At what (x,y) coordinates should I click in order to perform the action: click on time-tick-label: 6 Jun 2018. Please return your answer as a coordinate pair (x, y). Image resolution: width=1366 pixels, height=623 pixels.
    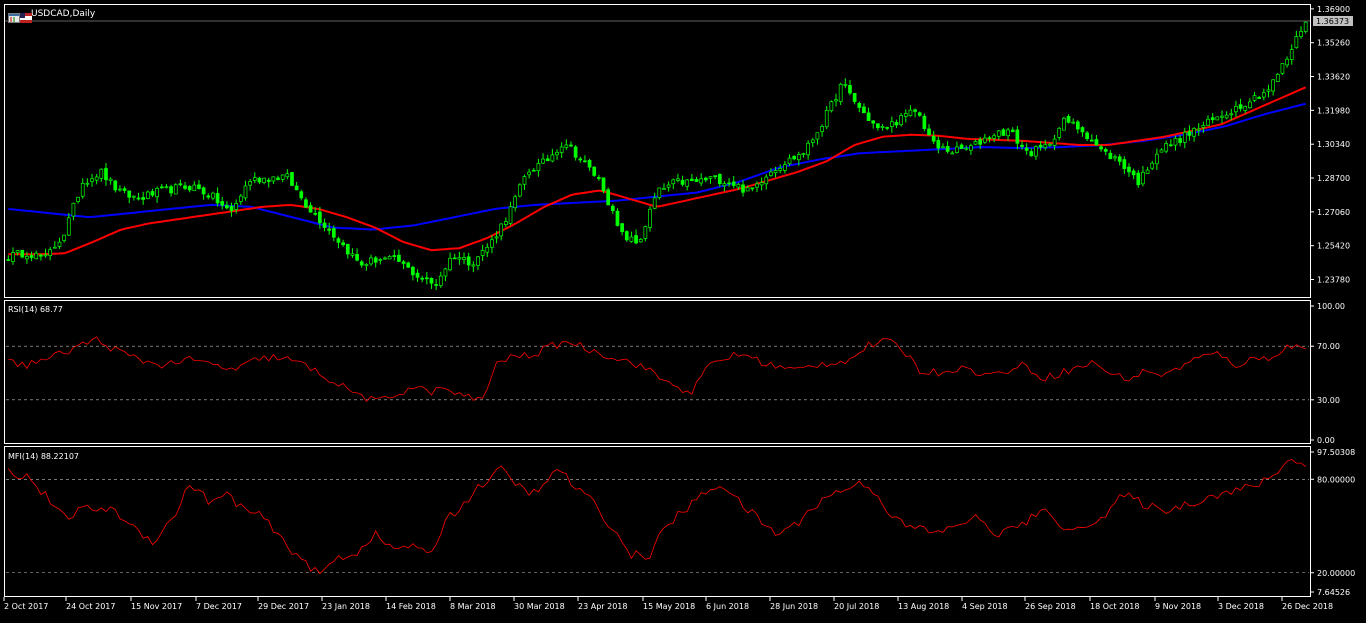
    Looking at the image, I should click on (727, 606).